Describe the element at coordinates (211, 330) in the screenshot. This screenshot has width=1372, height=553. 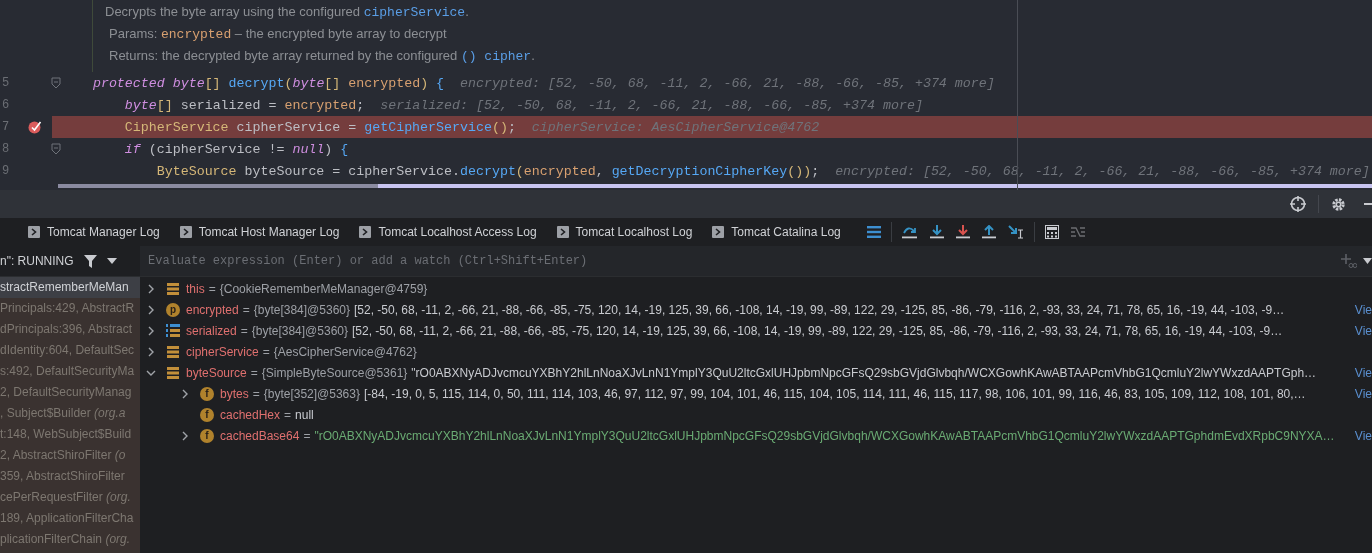
I see `variable-name: serialized` at that location.